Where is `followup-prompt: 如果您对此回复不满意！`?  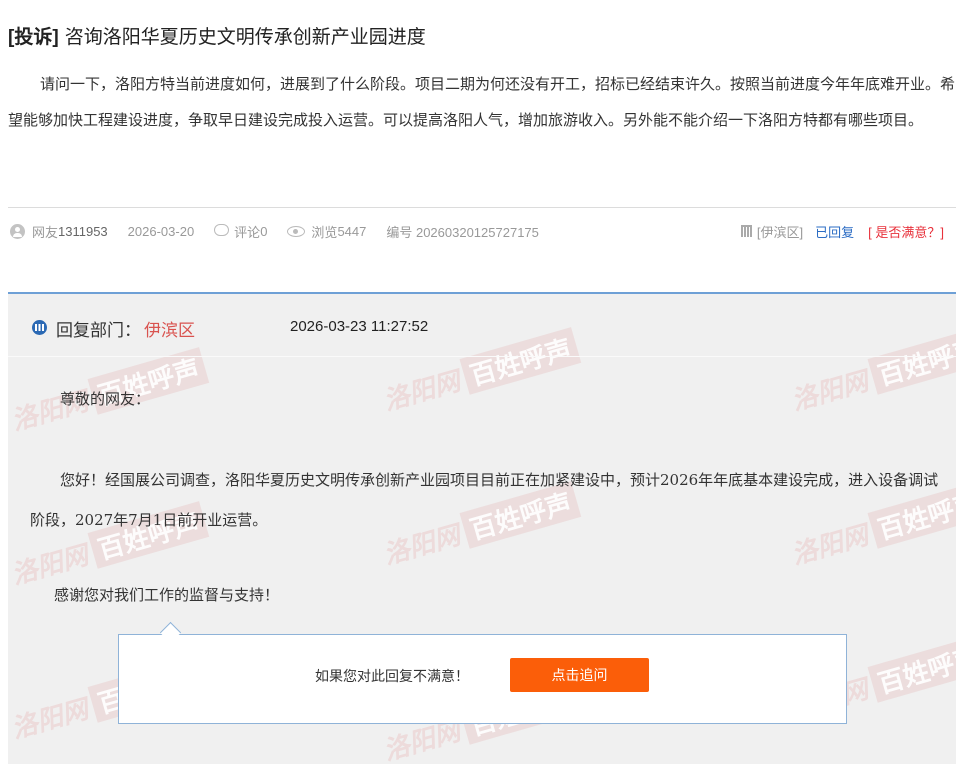
followup-prompt: 如果您对此回复不满意！ is located at coordinates (392, 677).